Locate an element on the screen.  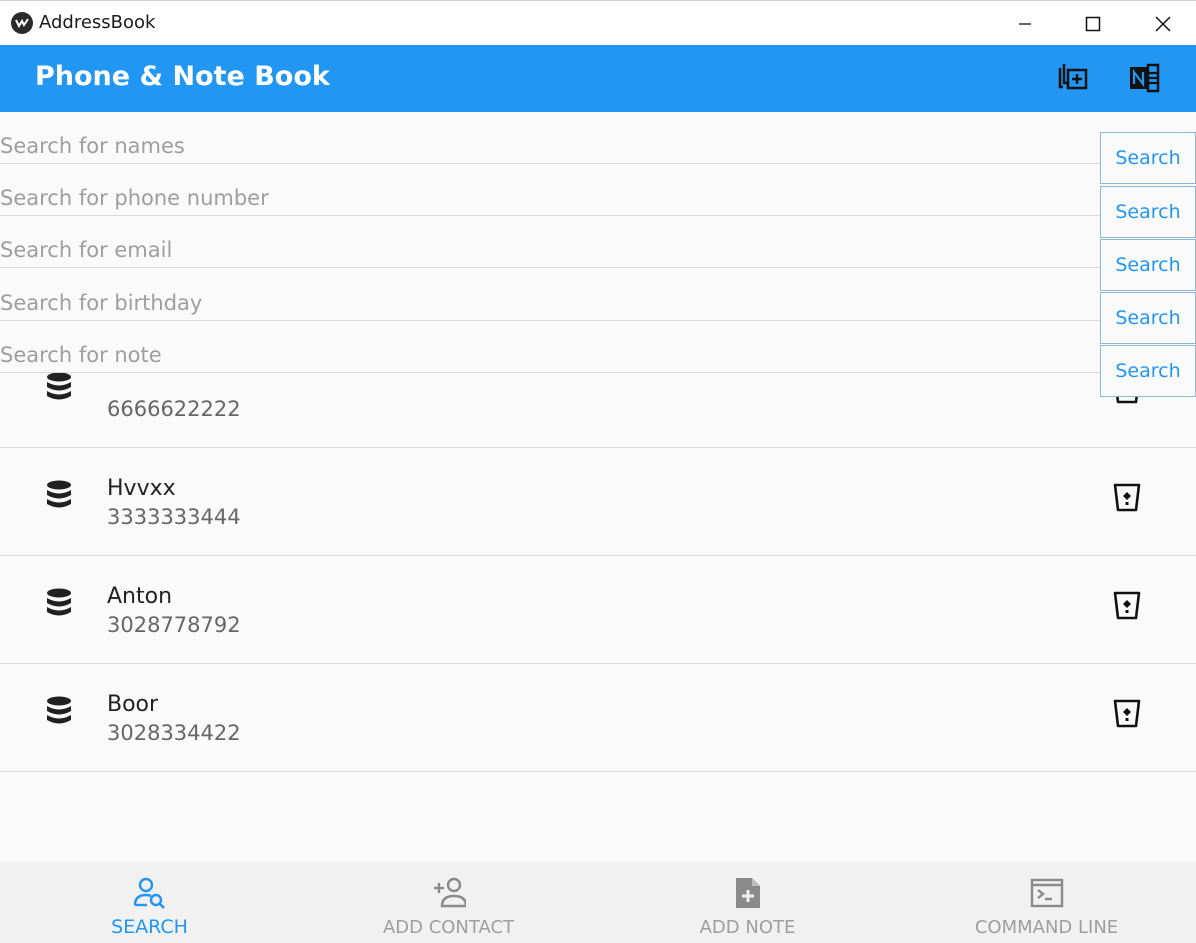
search-note-row is located at coordinates (550, 347).